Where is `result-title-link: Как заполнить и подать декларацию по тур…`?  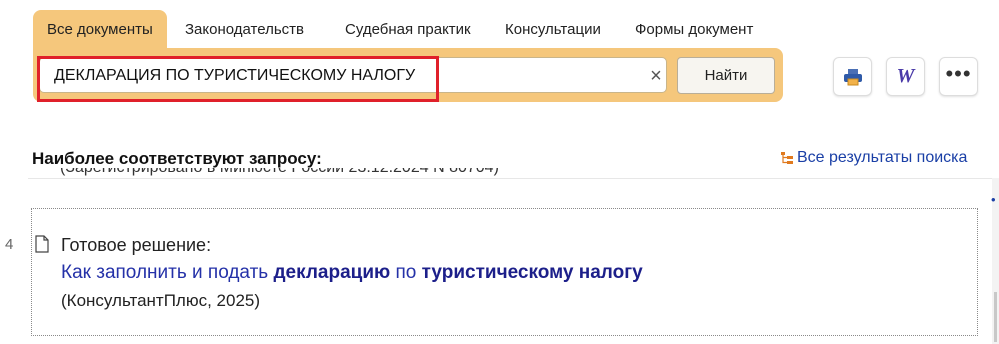
result-title-link: Как заполнить и подать декларацию по тур… is located at coordinates (352, 273).